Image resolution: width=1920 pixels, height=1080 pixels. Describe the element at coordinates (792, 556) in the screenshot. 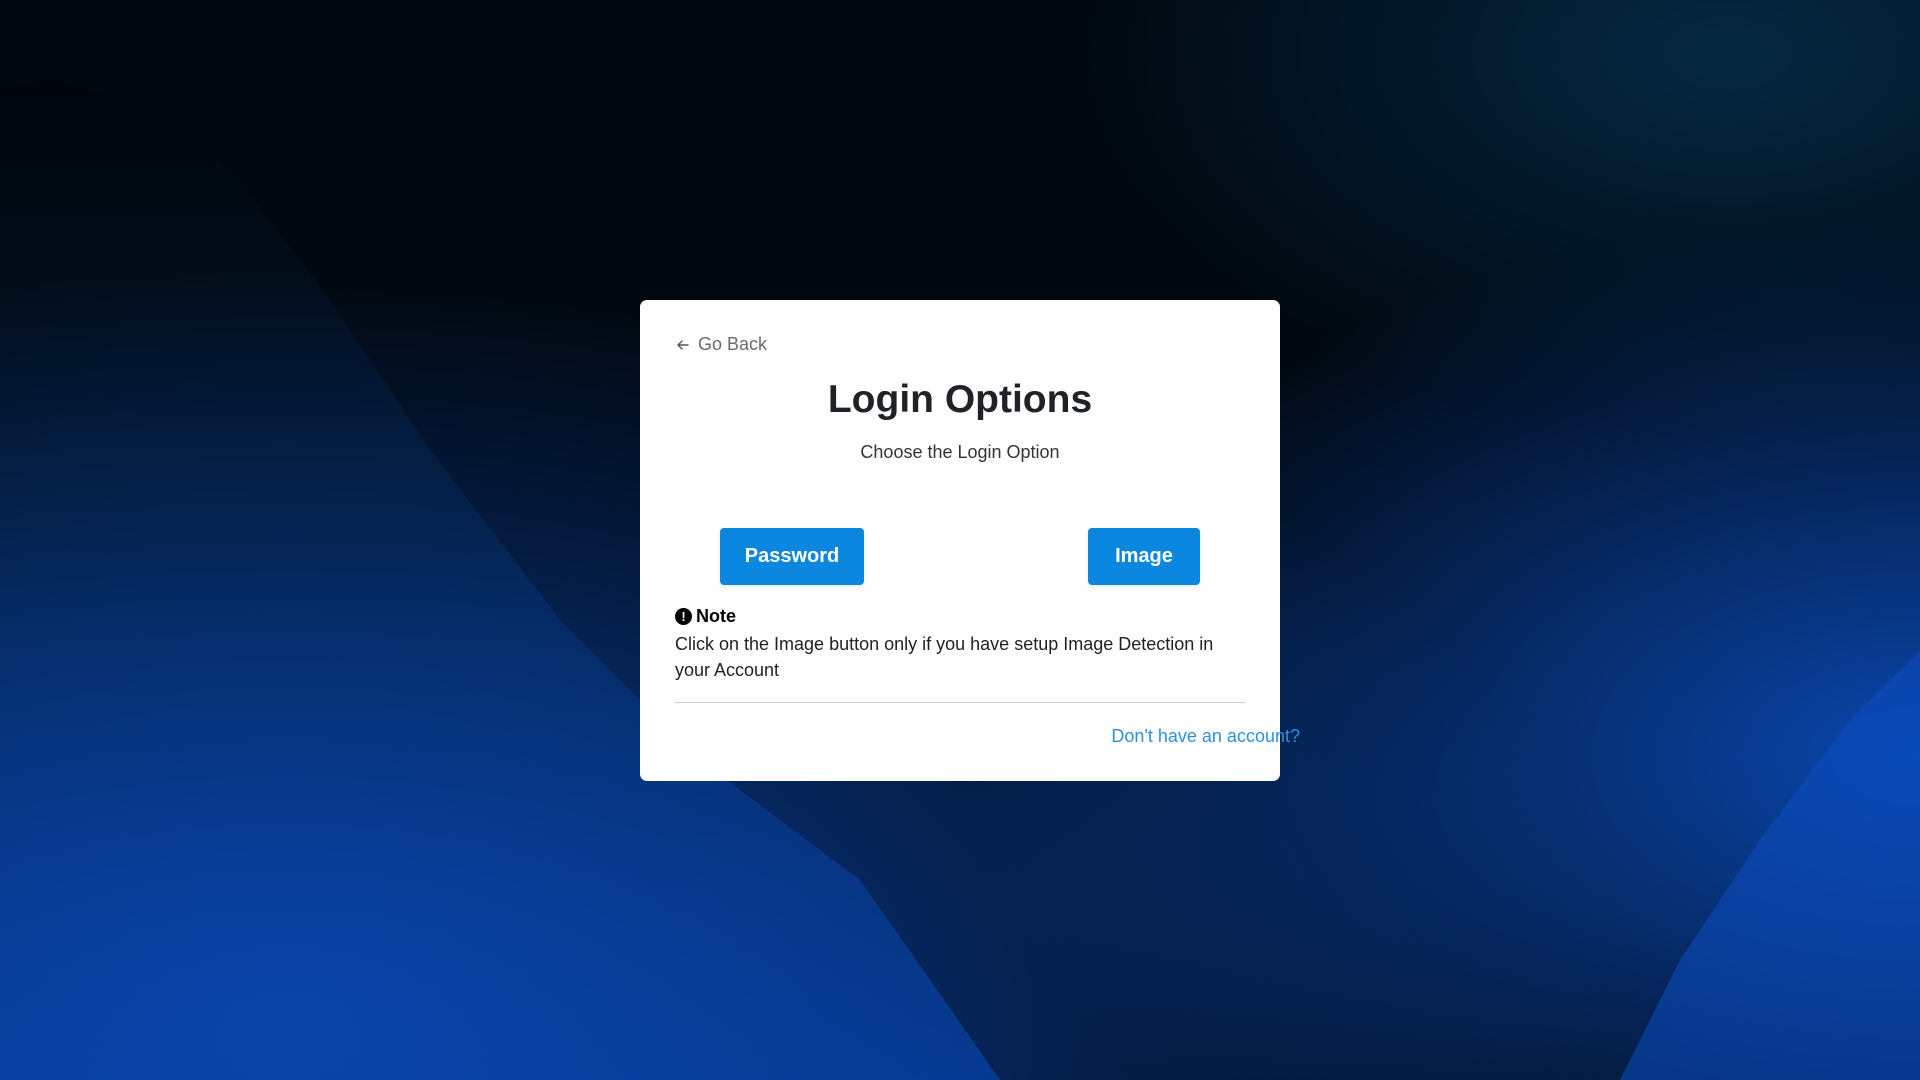

I see `password-login-button: Password` at that location.